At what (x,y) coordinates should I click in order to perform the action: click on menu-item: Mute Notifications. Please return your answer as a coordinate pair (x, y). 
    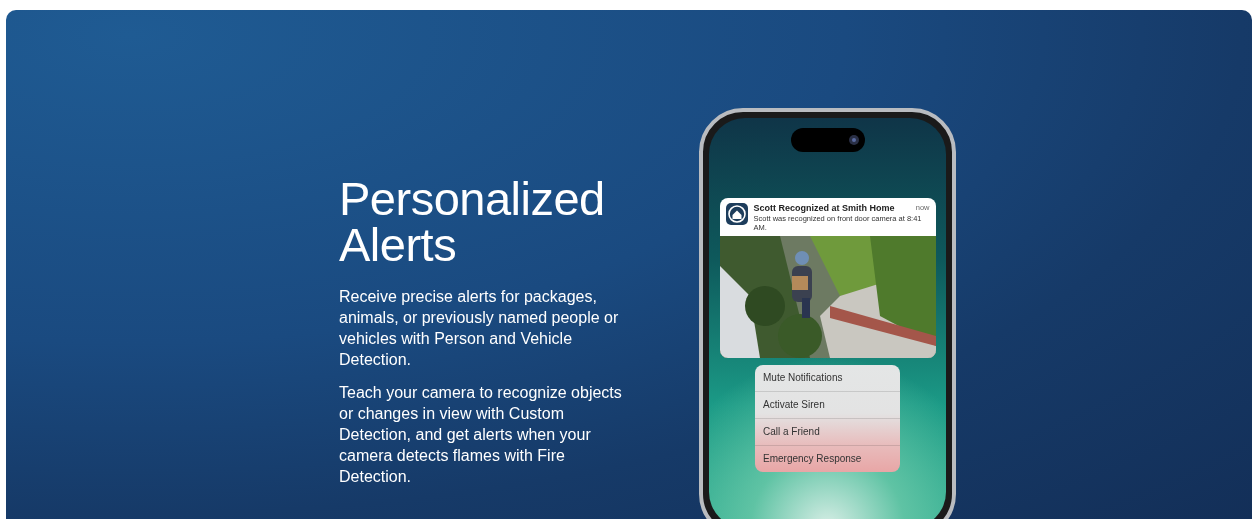
    Looking at the image, I should click on (827, 378).